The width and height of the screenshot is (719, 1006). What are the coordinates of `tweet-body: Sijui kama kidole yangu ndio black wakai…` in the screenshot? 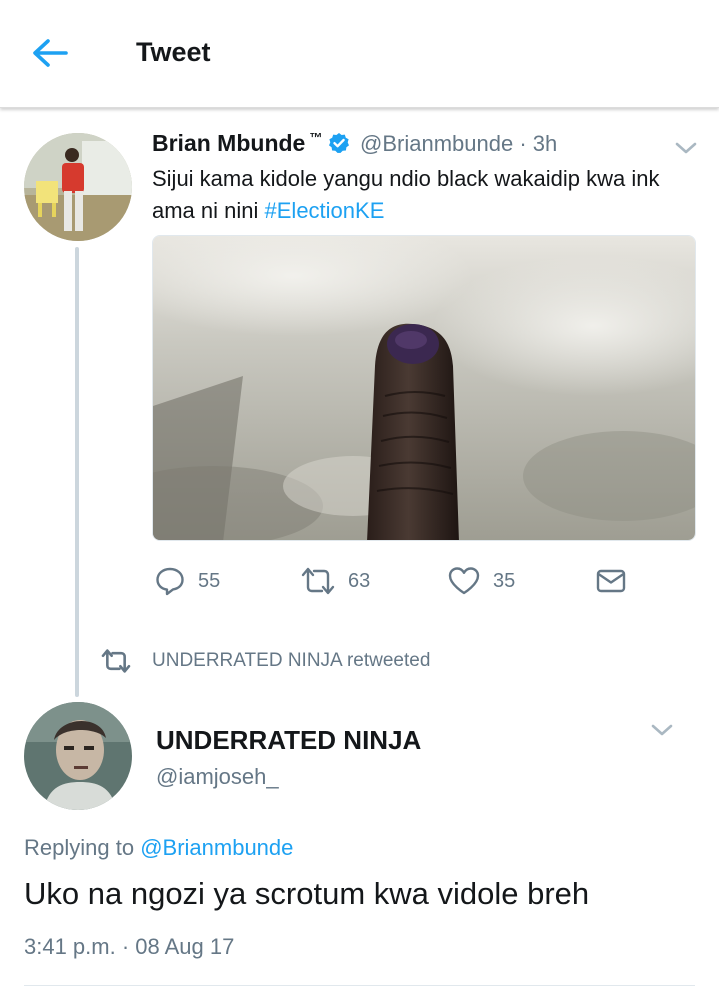 It's located at (406, 194).